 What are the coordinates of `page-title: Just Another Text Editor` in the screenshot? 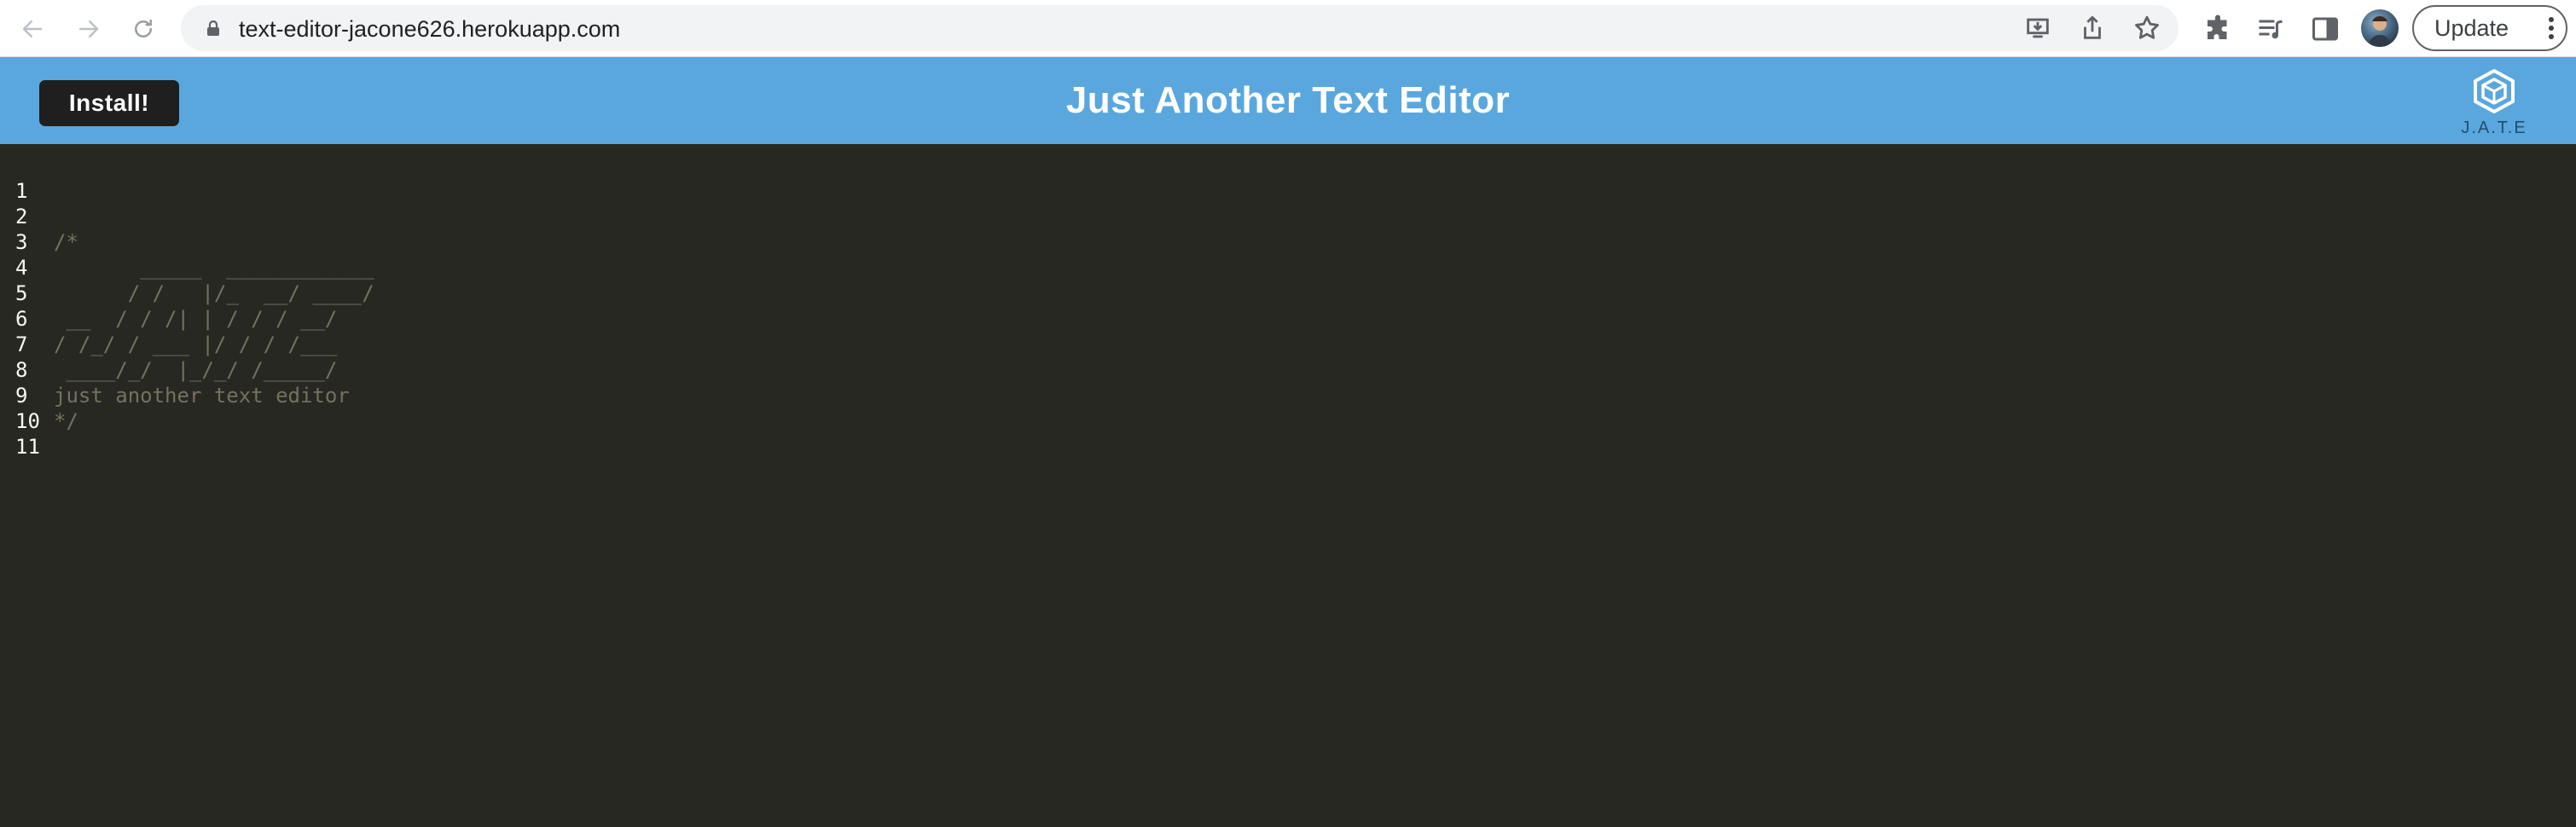 It's located at (1288, 100).